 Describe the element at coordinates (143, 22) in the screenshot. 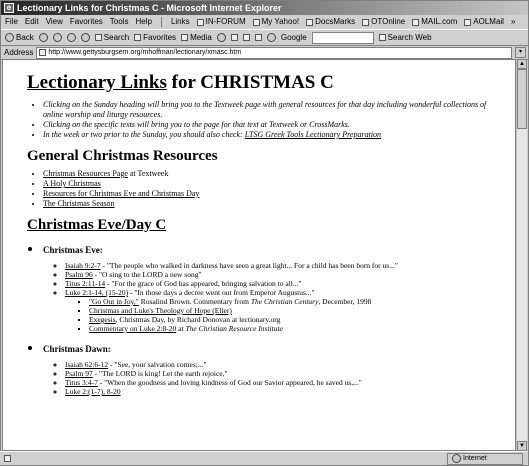

I see `menu-help: Help` at that location.